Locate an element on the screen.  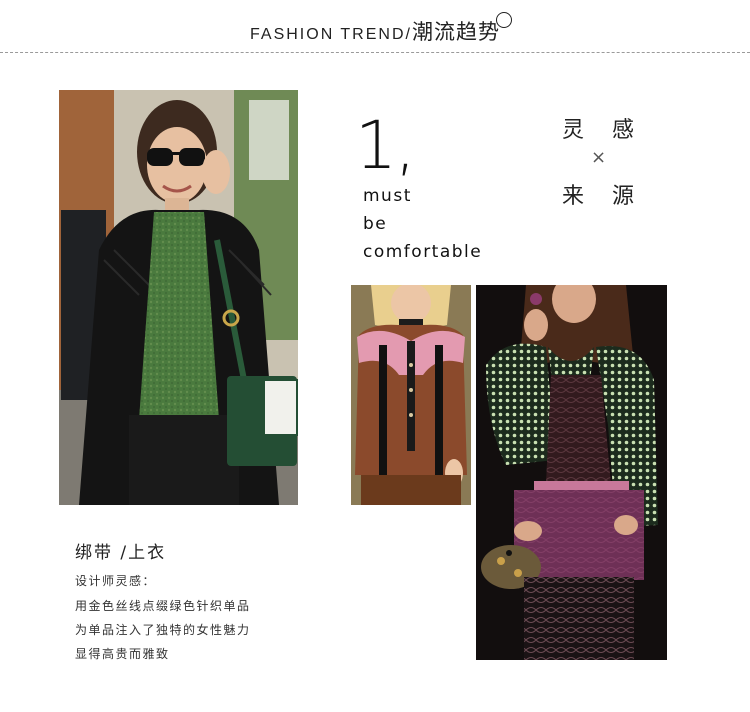
caption-line: 用金色丝线点缀绿色针织单品 is located at coordinates (163, 606).